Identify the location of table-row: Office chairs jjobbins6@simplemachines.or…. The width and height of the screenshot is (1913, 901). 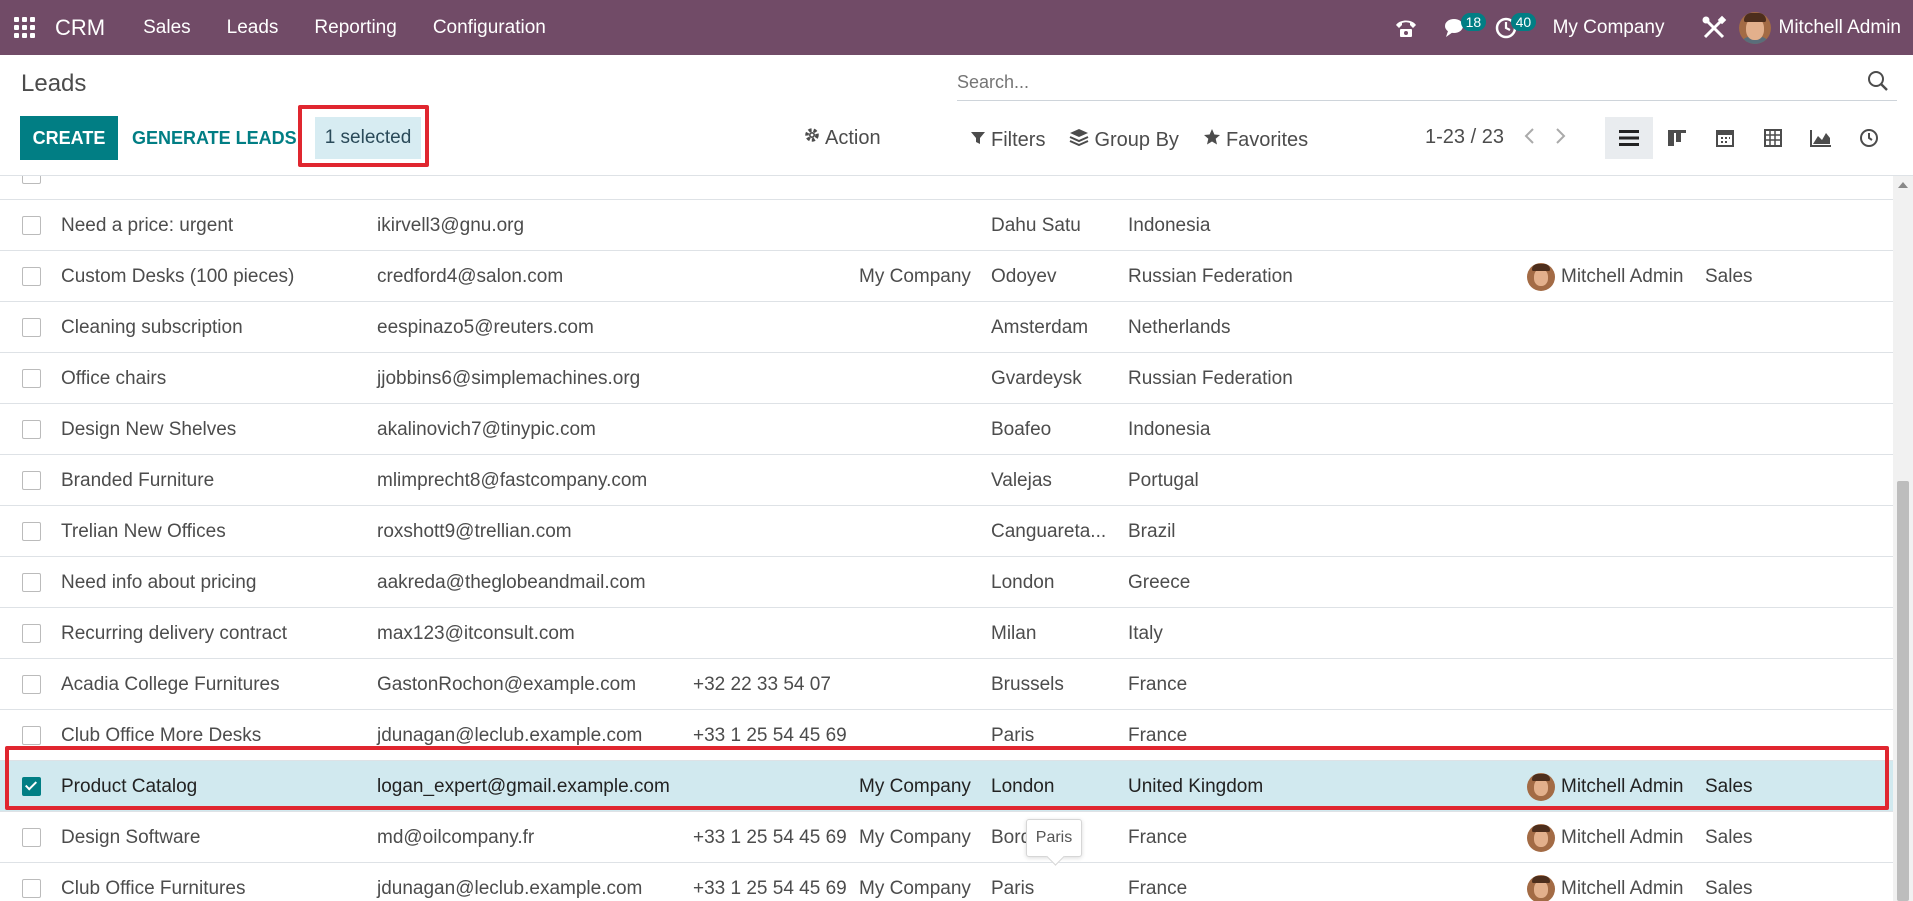
(946, 378).